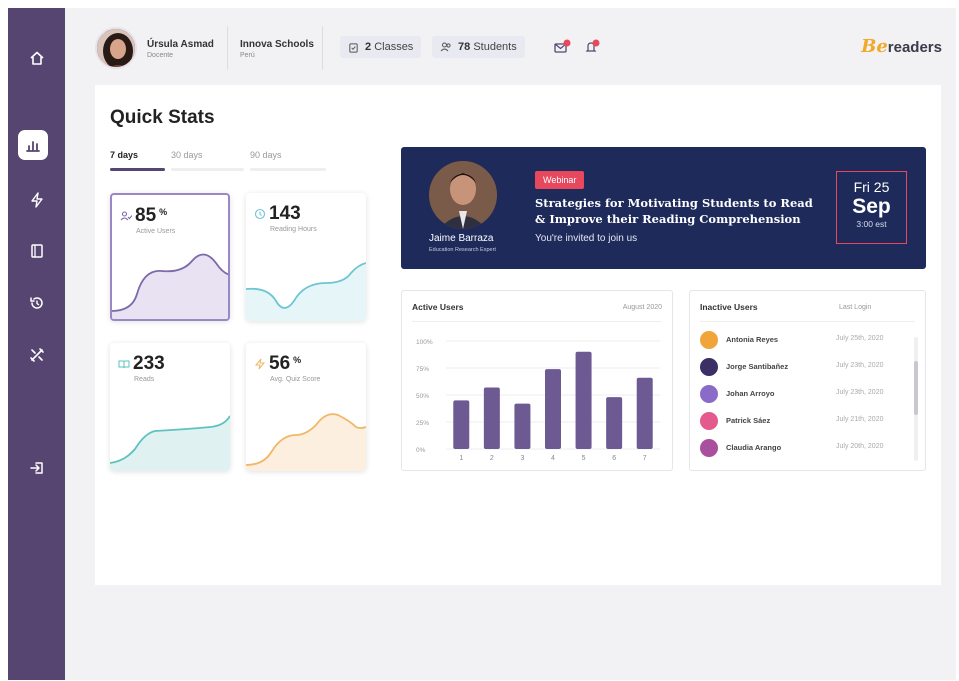 This screenshot has height=681, width=959. Describe the element at coordinates (422, 423) in the screenshot. I see `y-tick-label: 25%` at that location.